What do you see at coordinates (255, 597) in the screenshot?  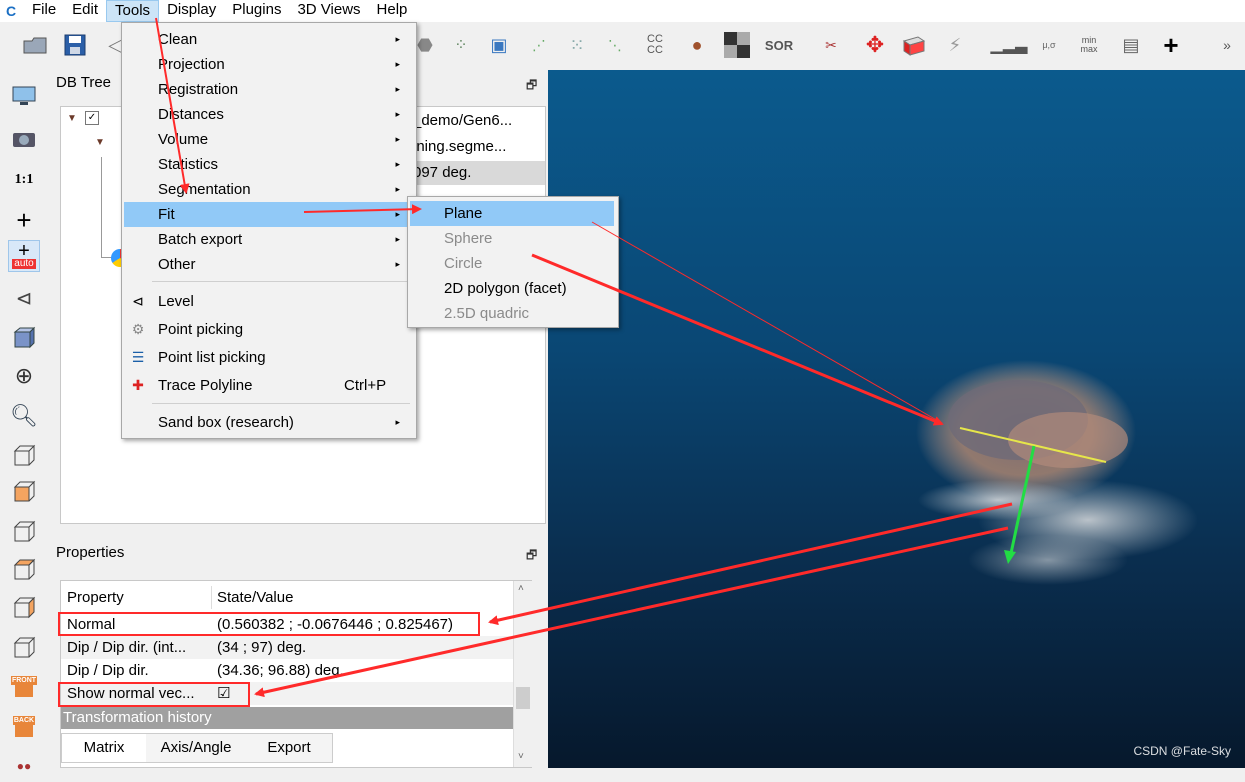 I see `header-value: State/Value` at bounding box center [255, 597].